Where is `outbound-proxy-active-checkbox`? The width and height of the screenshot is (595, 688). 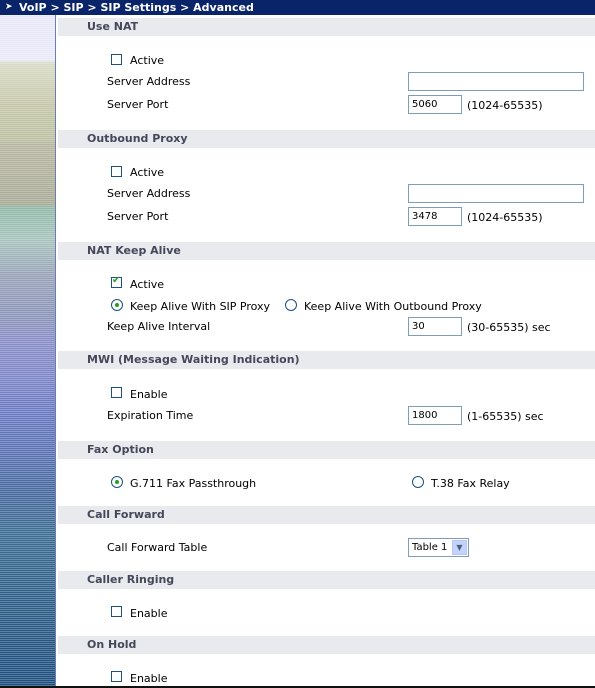 outbound-proxy-active-checkbox is located at coordinates (116, 171).